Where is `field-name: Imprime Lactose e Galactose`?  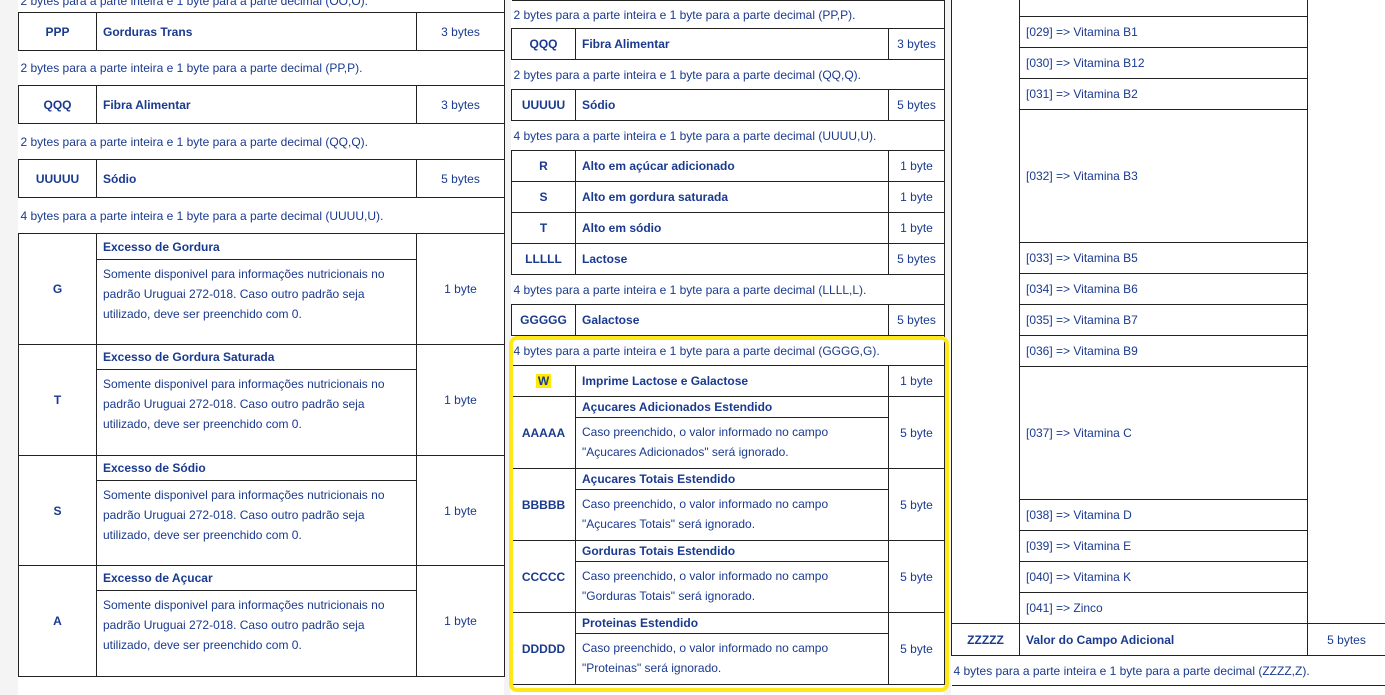 field-name: Imprime Lactose e Galactose is located at coordinates (732, 381).